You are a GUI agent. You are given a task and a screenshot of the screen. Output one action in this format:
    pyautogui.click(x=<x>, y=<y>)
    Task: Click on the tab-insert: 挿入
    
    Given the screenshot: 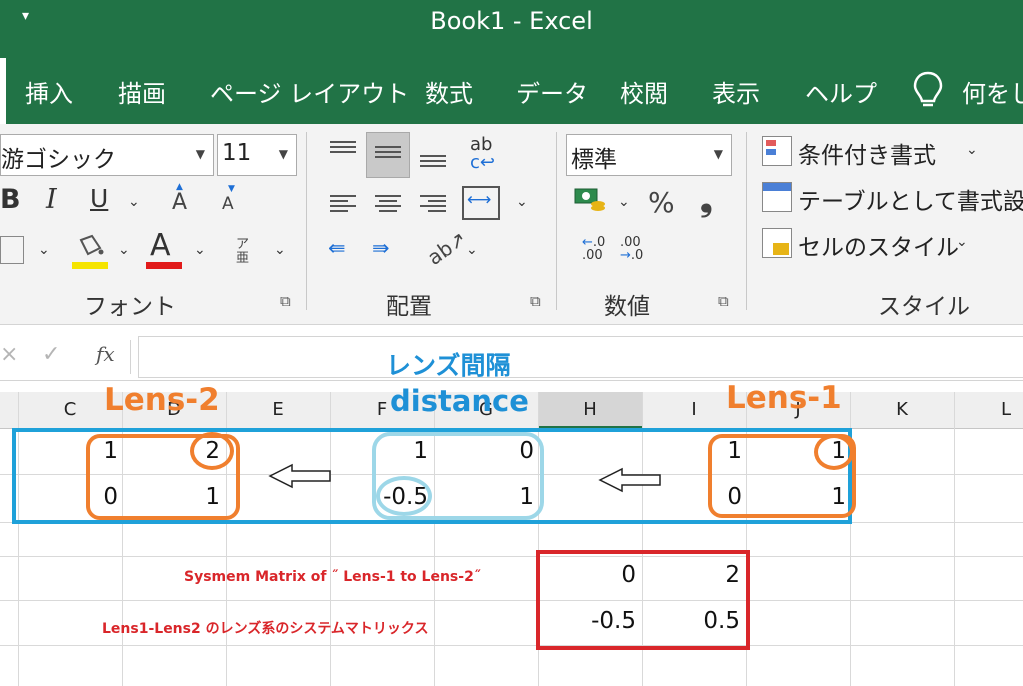 What is the action you would take?
    pyautogui.click(x=49, y=91)
    